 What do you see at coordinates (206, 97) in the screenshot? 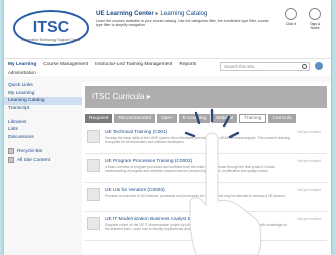
I see `curricula-banner: ITSC Curricula ▸` at bounding box center [206, 97].